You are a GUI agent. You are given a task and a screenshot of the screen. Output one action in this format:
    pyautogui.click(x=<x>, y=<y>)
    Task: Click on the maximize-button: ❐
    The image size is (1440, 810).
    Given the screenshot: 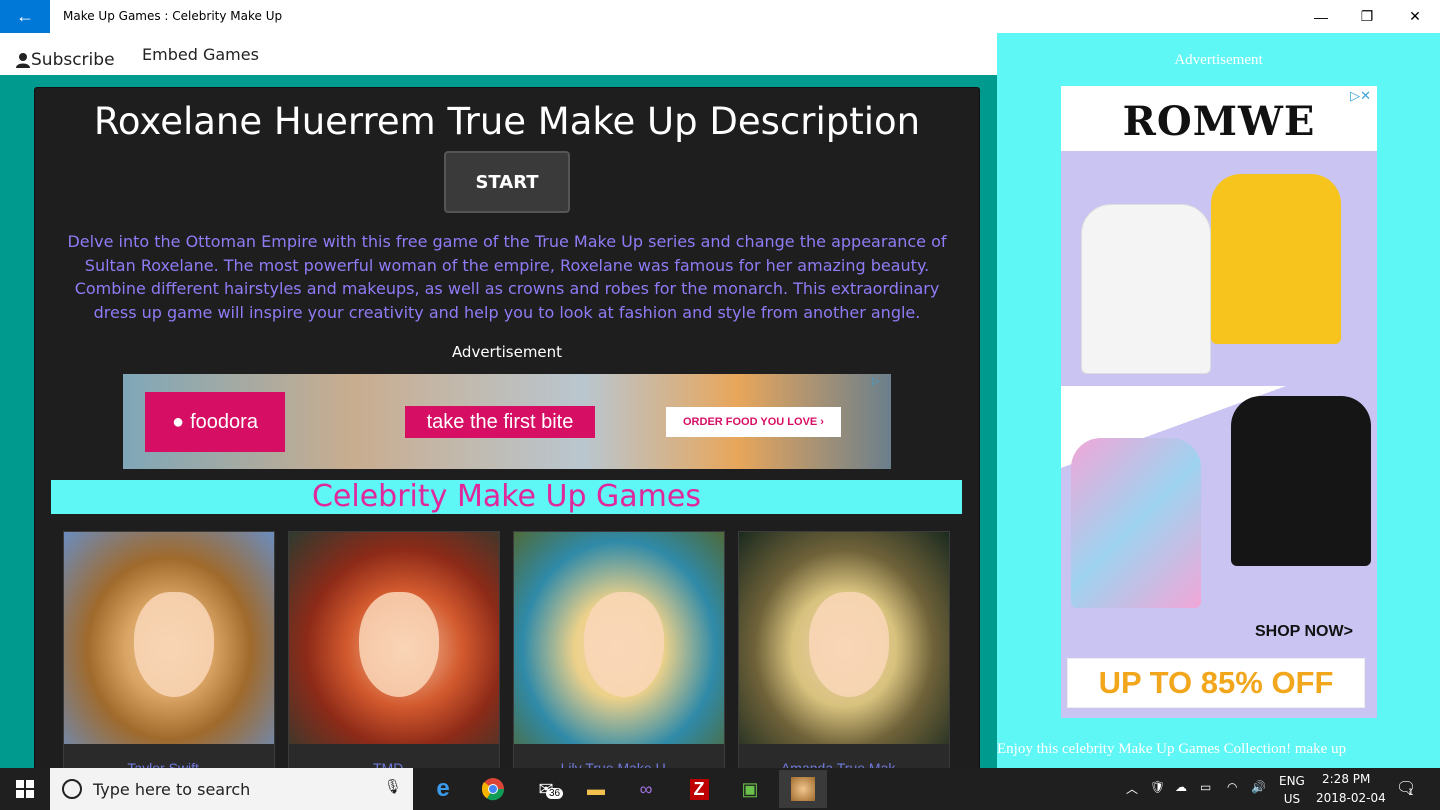 What is the action you would take?
    pyautogui.click(x=1367, y=16)
    